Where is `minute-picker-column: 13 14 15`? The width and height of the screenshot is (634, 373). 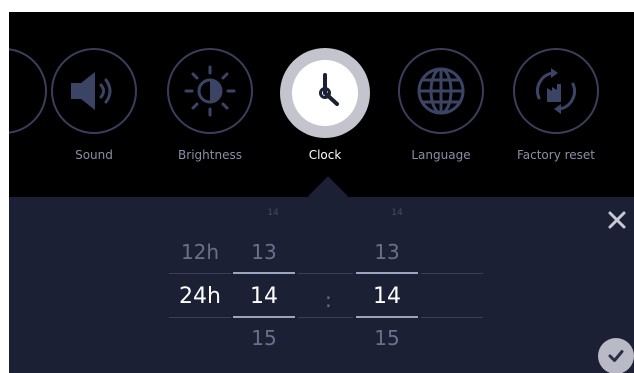
minute-picker-column: 13 14 15 is located at coordinates (387, 298).